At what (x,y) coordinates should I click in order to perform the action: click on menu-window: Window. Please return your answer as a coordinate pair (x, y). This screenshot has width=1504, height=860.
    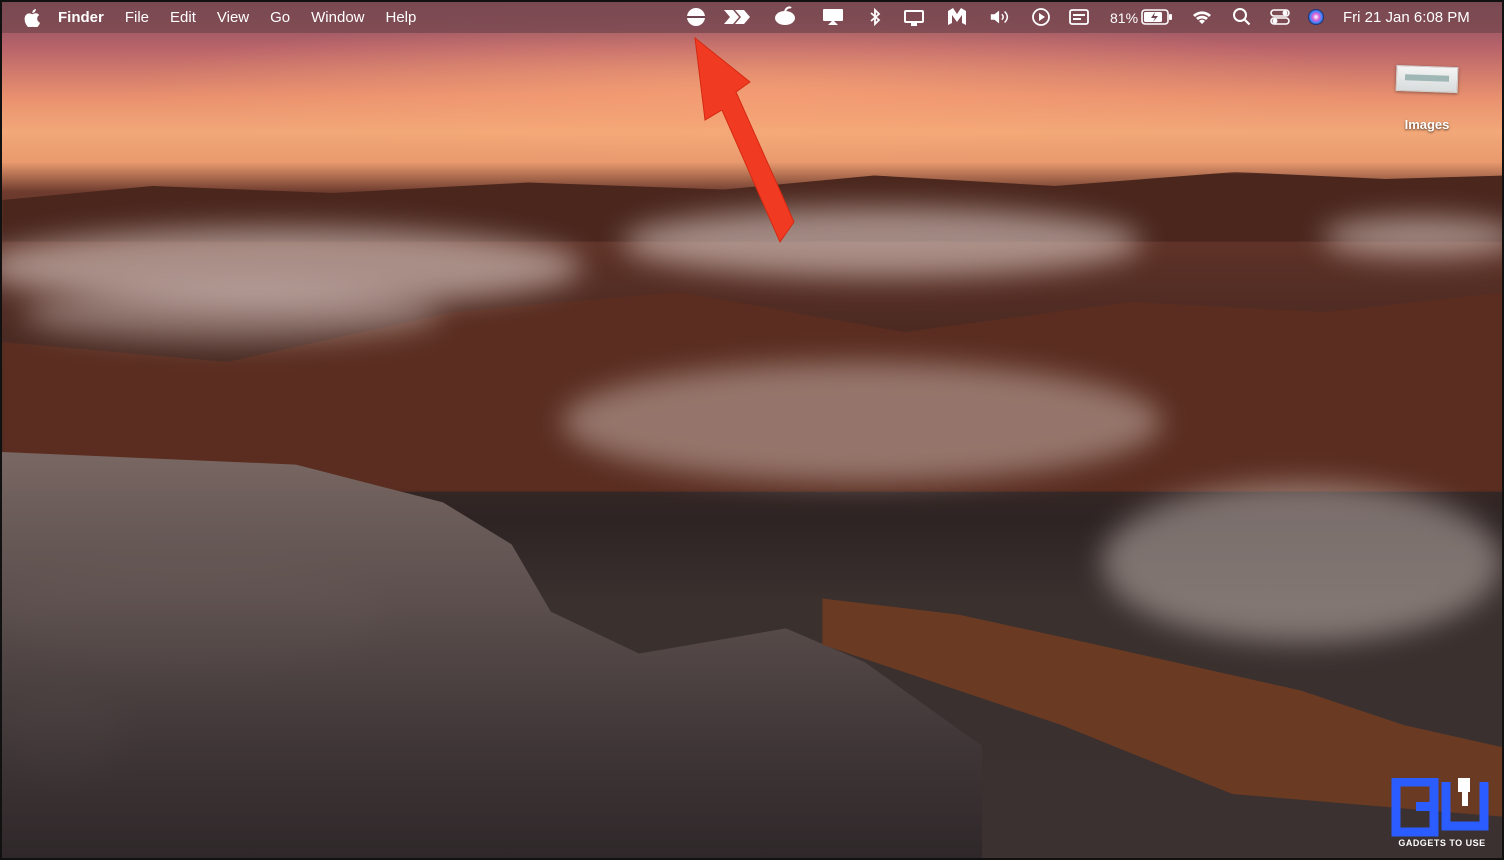
    Looking at the image, I should click on (337, 17).